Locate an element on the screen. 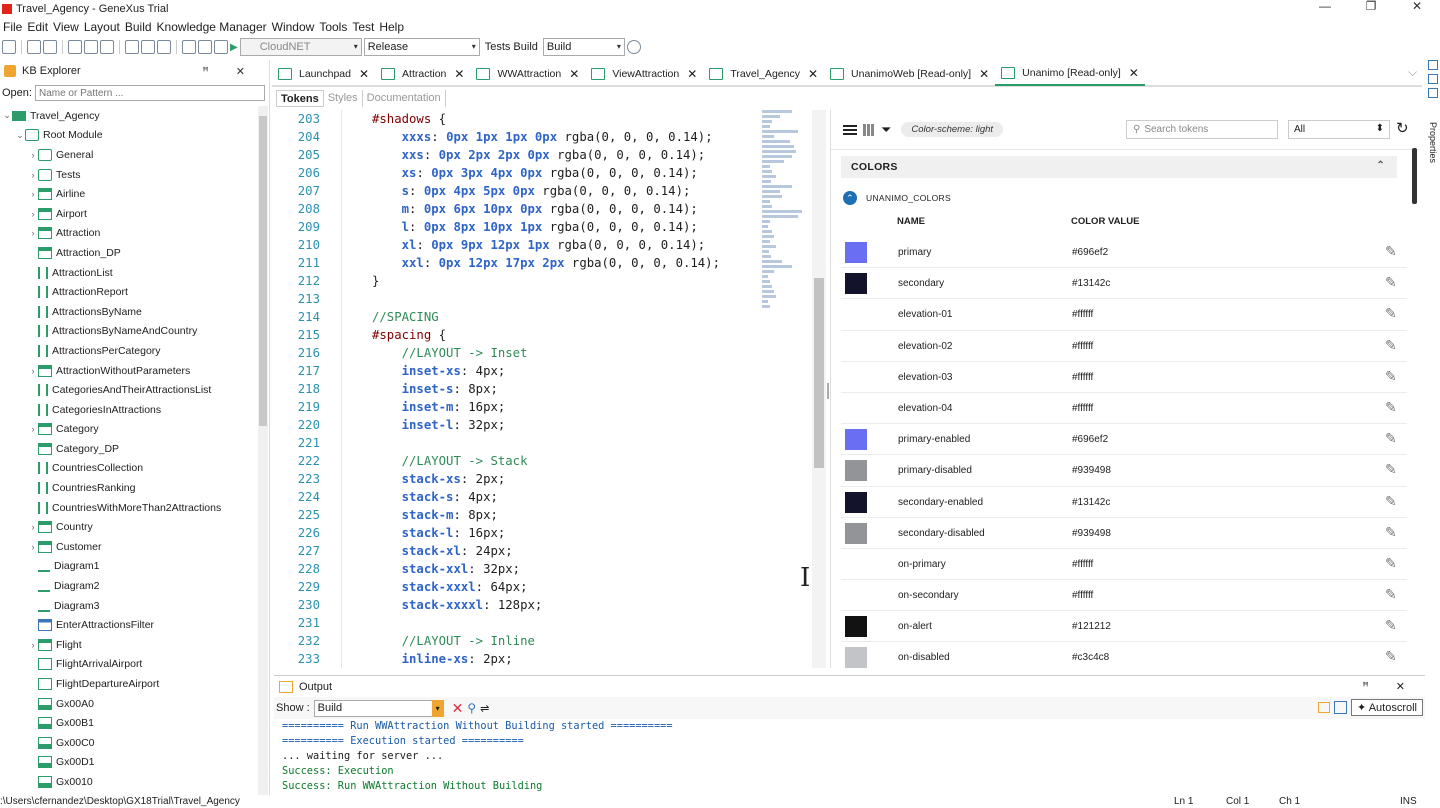 This screenshot has width=1440, height=808. color-token-row: on-disabled #c3c4c8 ✎ is located at coordinates (1124, 655).